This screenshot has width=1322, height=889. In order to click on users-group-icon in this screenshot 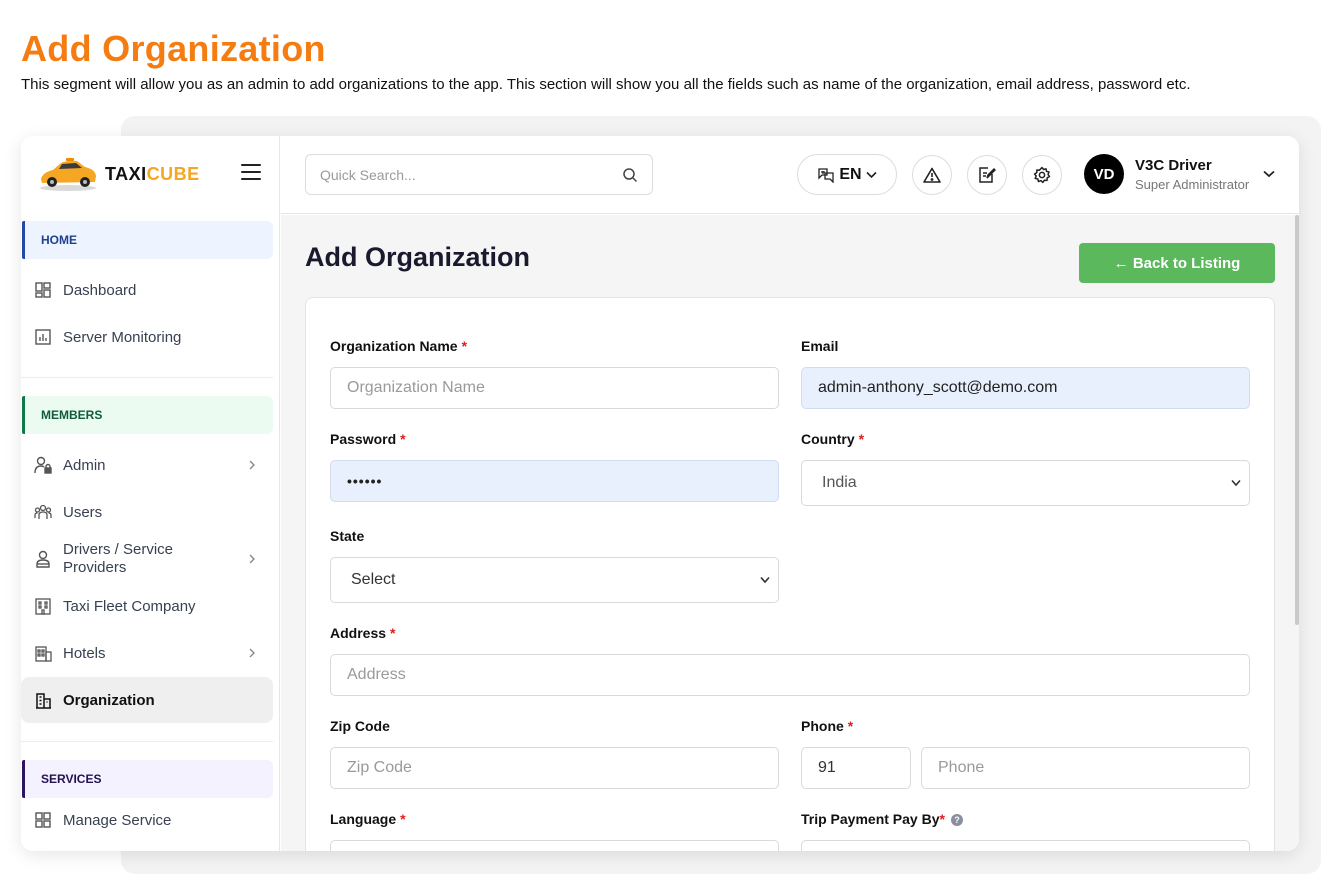, I will do `click(43, 512)`.